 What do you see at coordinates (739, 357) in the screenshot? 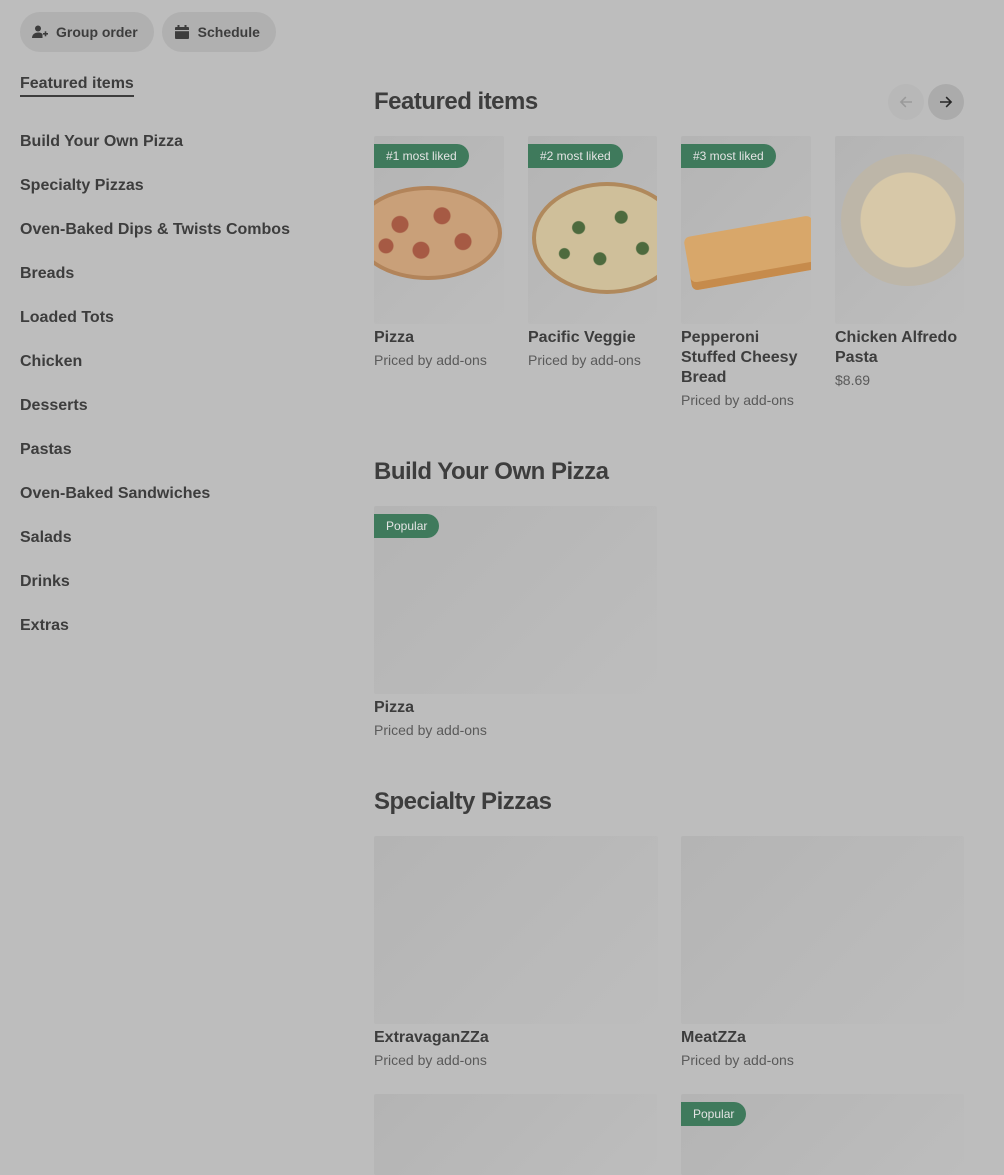
I see `item-name: Pepperoni Stuffed Cheesy Bread` at bounding box center [739, 357].